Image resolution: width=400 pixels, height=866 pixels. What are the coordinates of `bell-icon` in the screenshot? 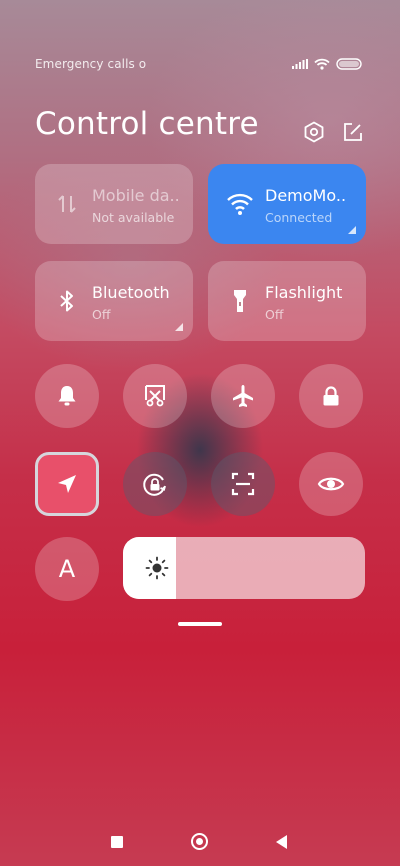 It's located at (67, 396).